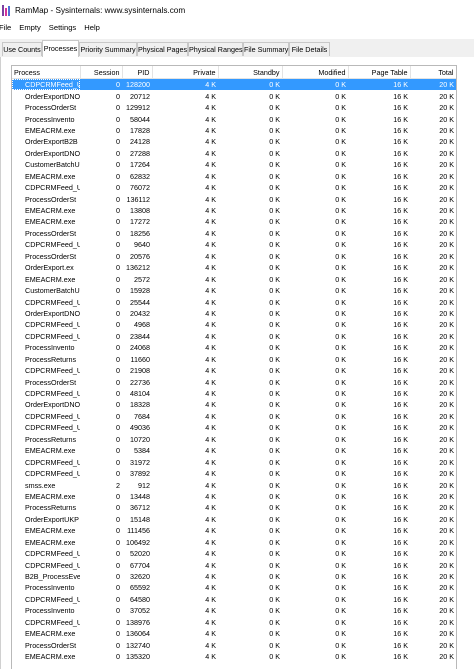 The image size is (474, 669). I want to click on table-row: OrderExport.ex 0 136212 4 K 0 K 0 K 16 K 20 K, so click(234, 267).